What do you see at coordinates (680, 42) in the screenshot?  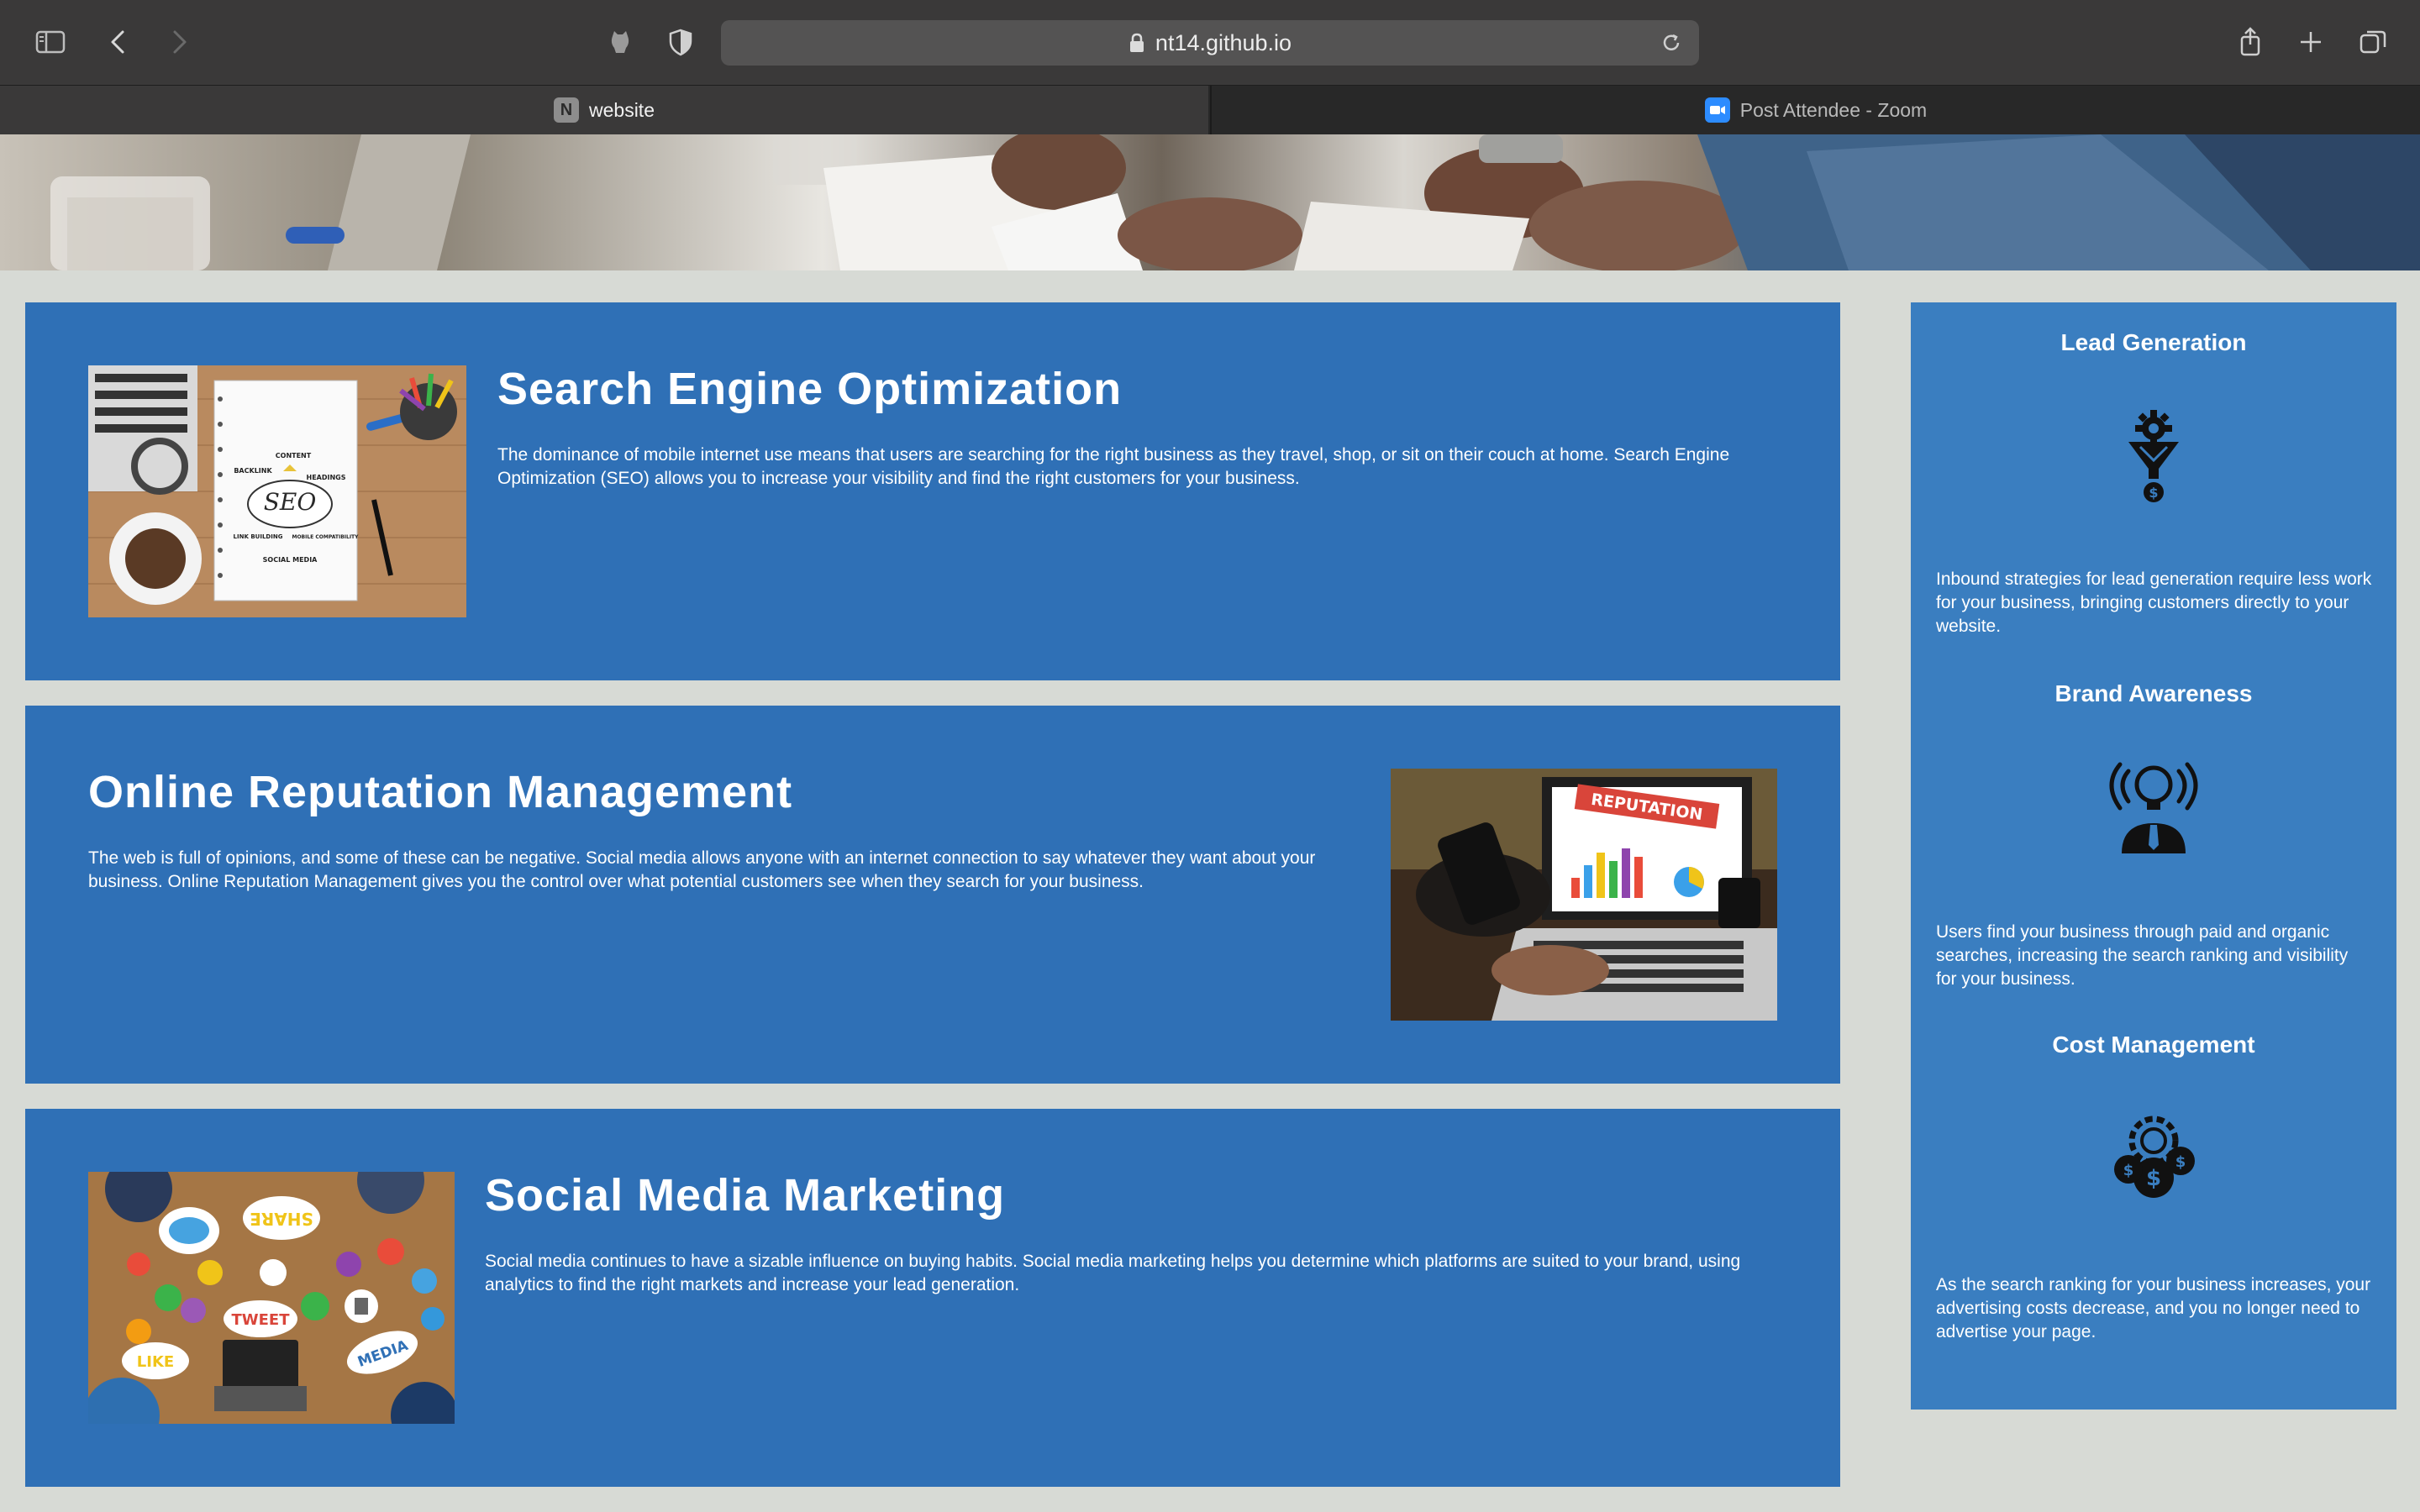 I see `privacy-shield-icon` at bounding box center [680, 42].